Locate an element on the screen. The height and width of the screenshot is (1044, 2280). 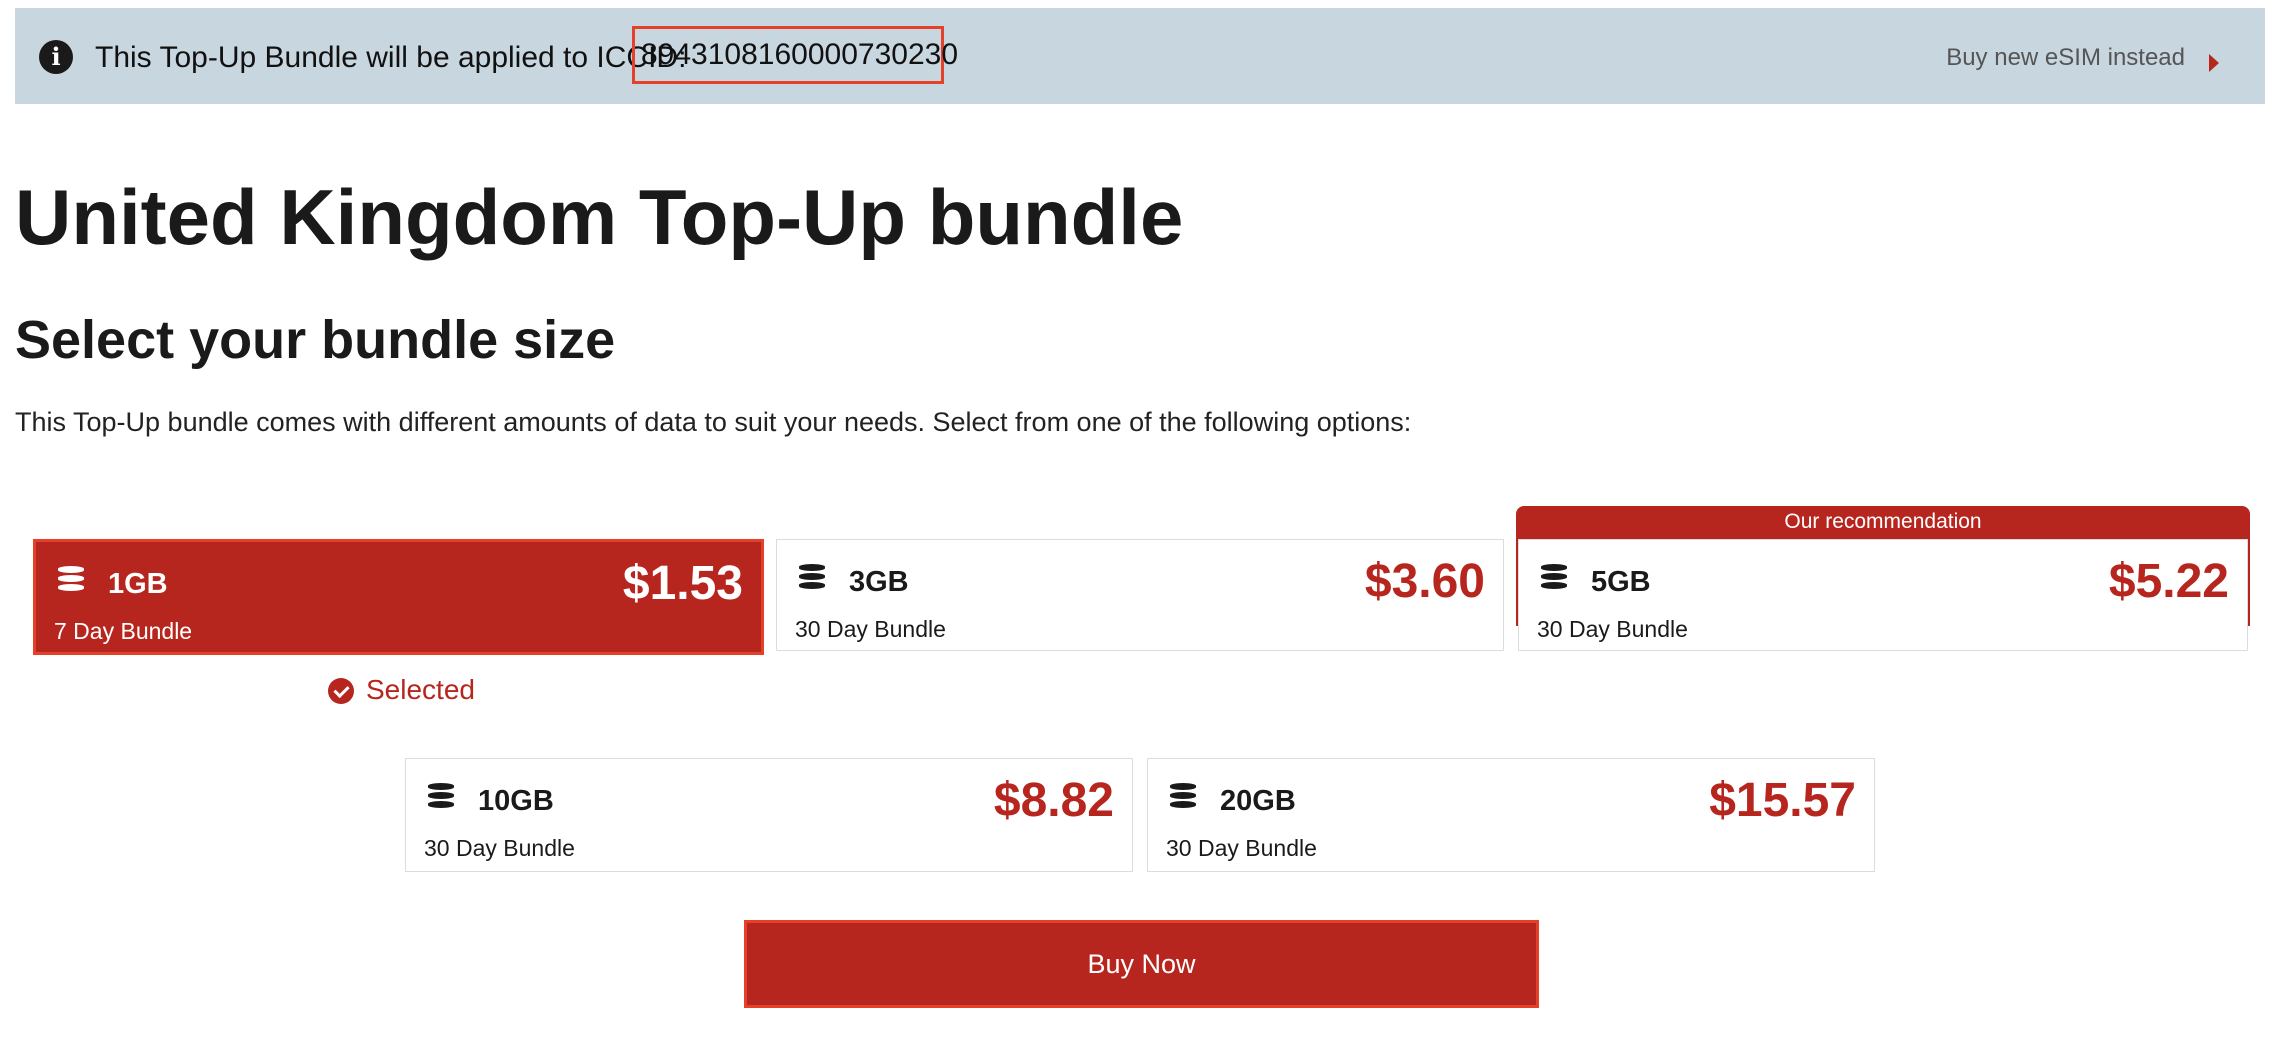
selected-label: Selected is located at coordinates (420, 689).